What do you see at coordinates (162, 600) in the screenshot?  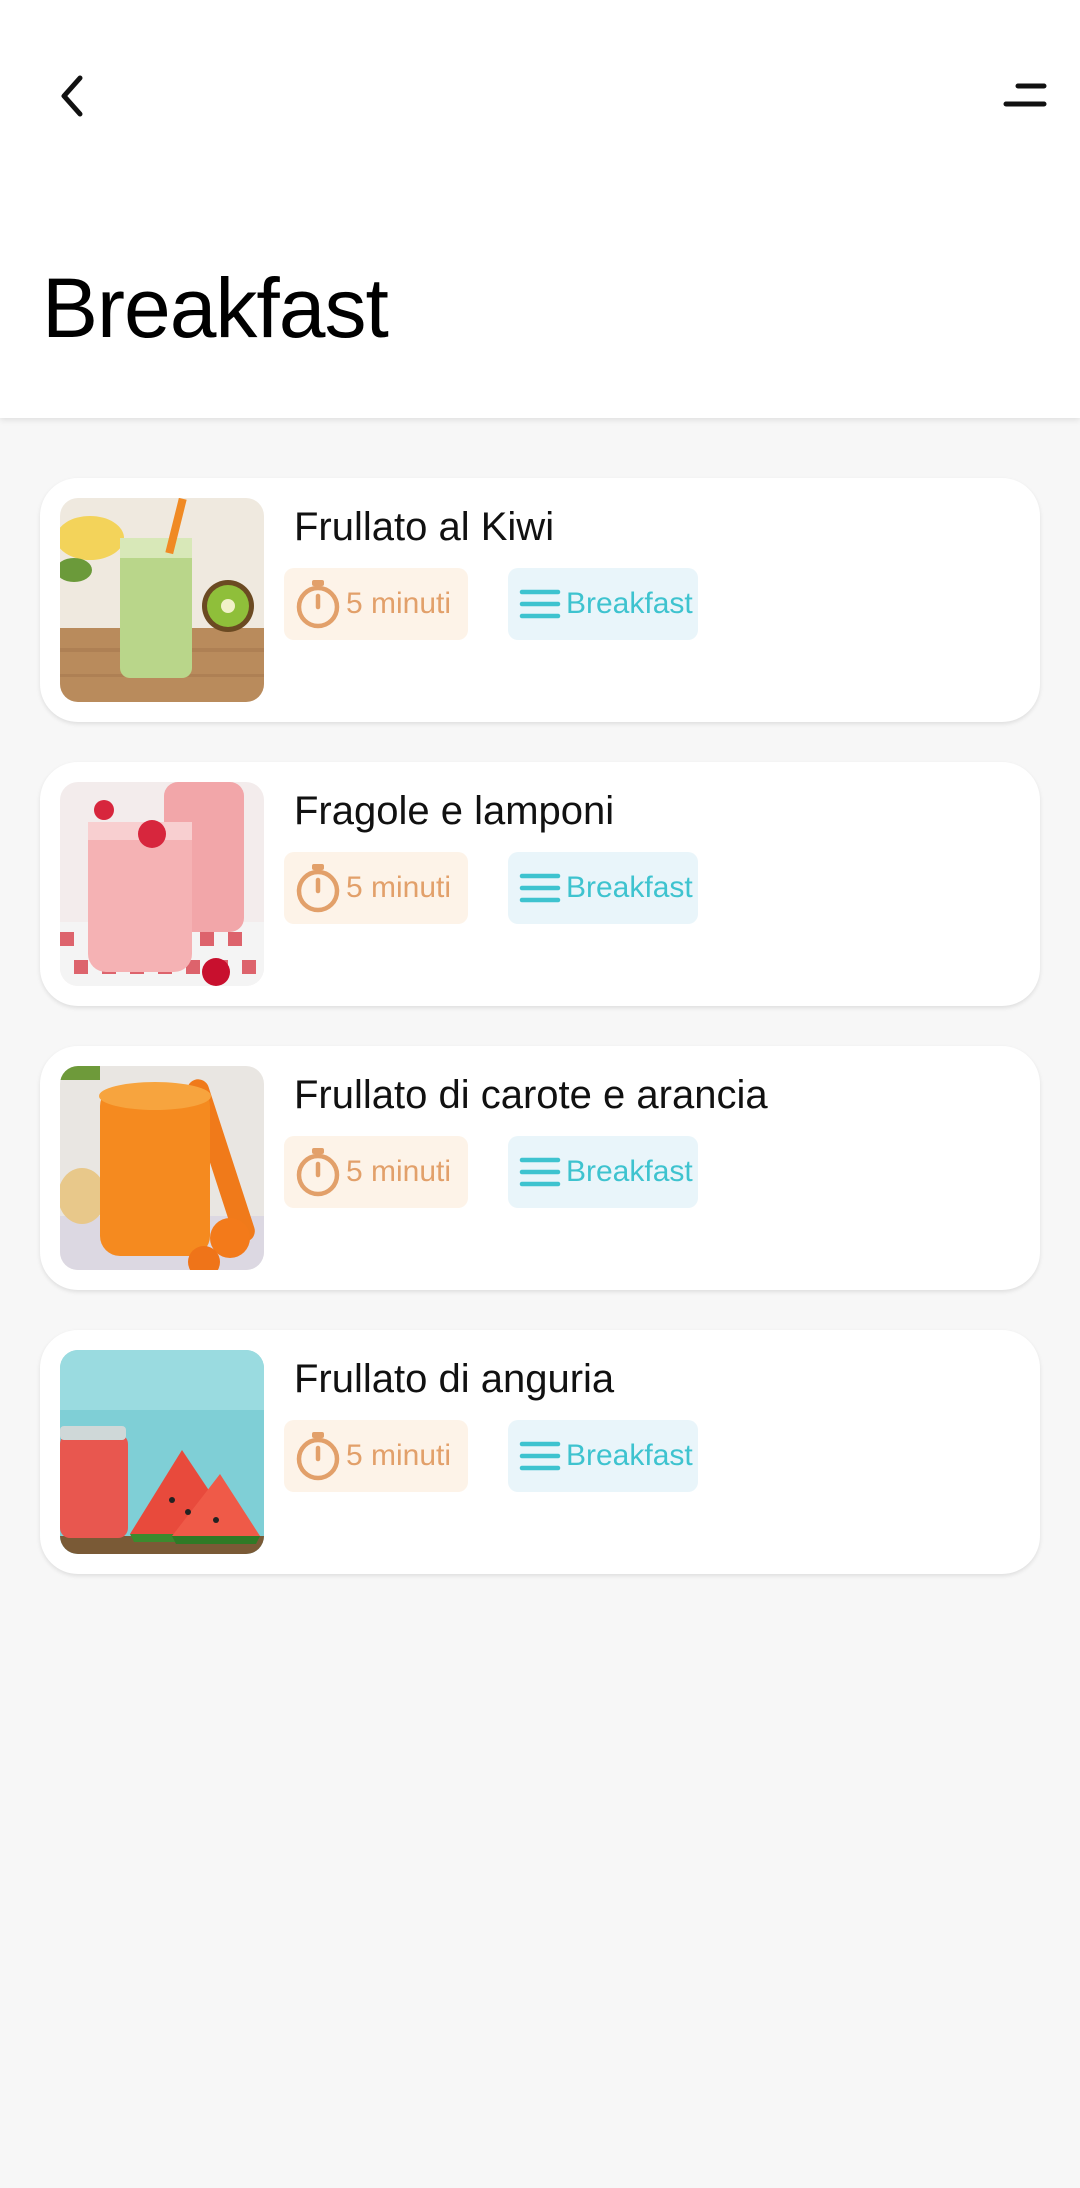 I see `recipe-image-kiwi` at bounding box center [162, 600].